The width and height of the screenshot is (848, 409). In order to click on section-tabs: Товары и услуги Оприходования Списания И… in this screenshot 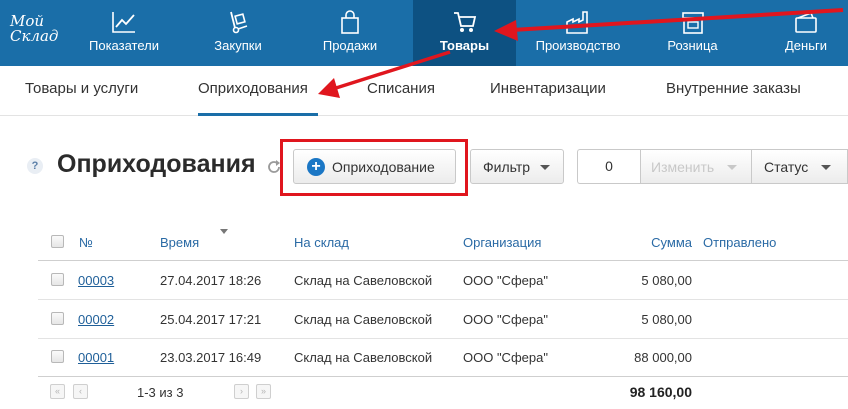, I will do `click(424, 91)`.